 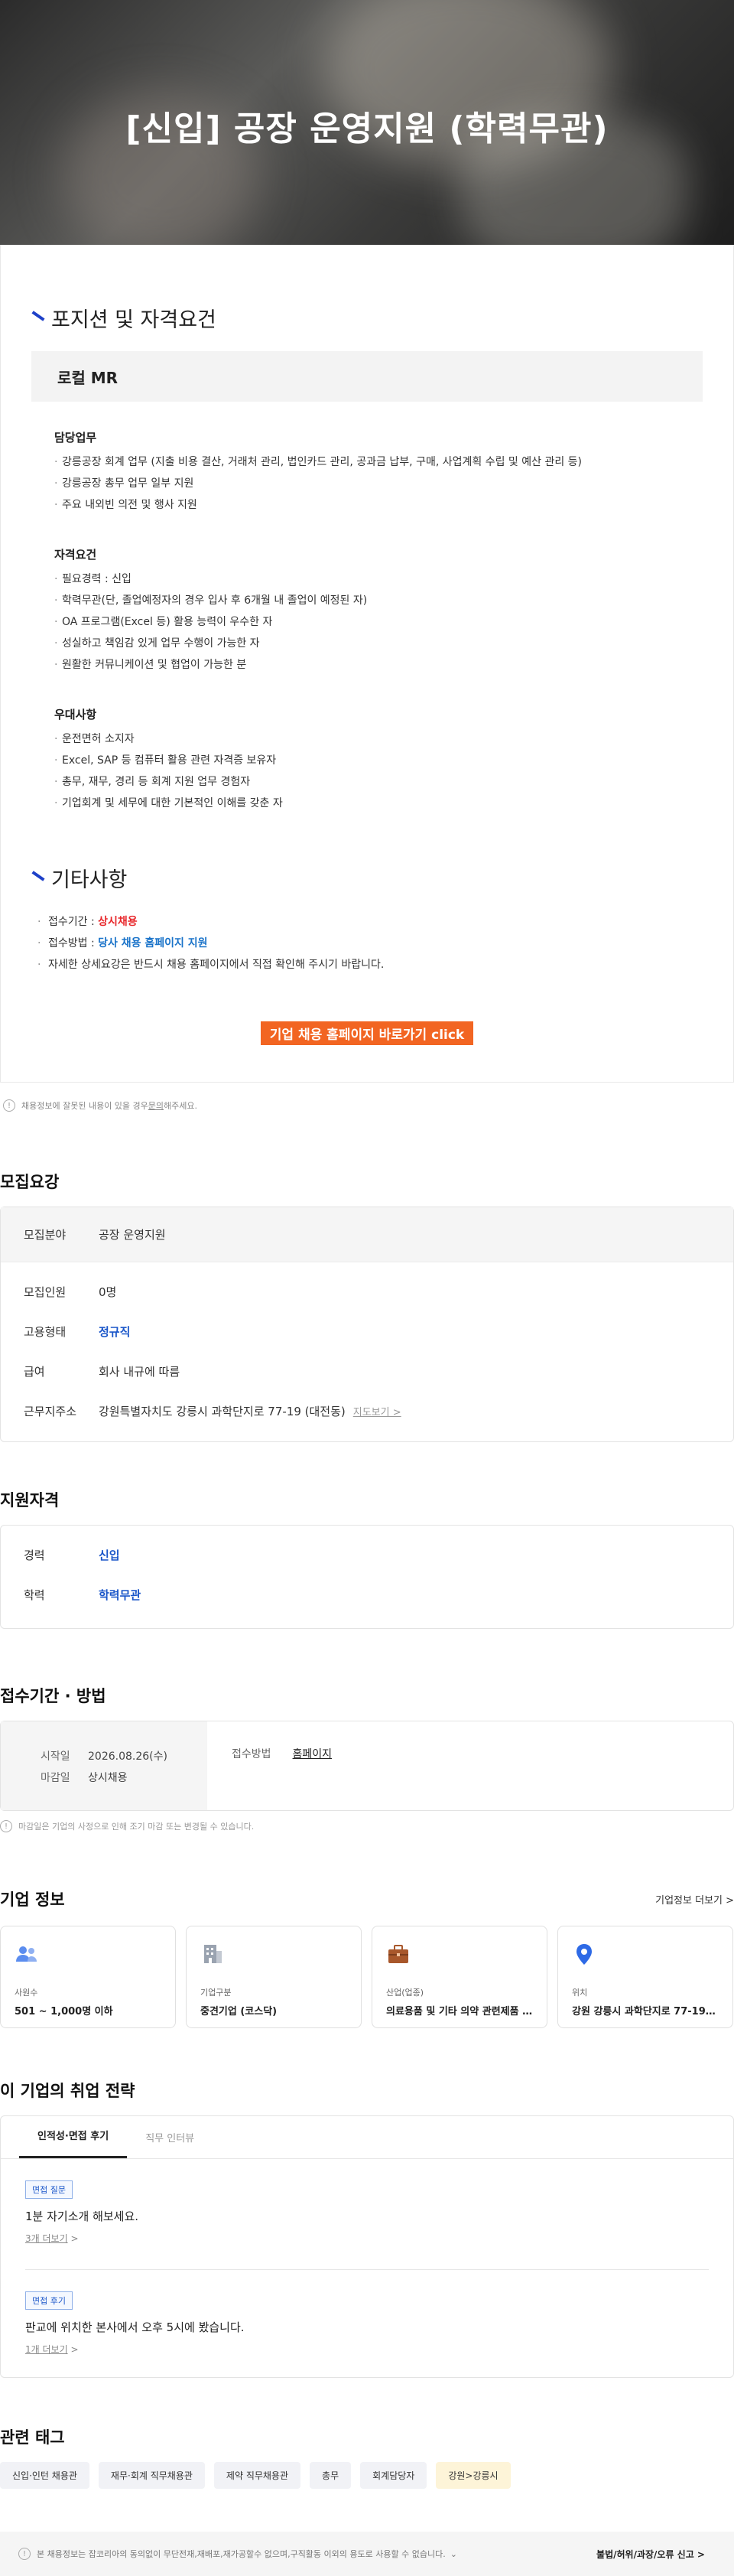 What do you see at coordinates (370, 965) in the screenshot?
I see `etc-note: 자세한 상세요강은 반드시 채용 홈페이지에서 직접 확인해 주시기 바랍니다.` at bounding box center [370, 965].